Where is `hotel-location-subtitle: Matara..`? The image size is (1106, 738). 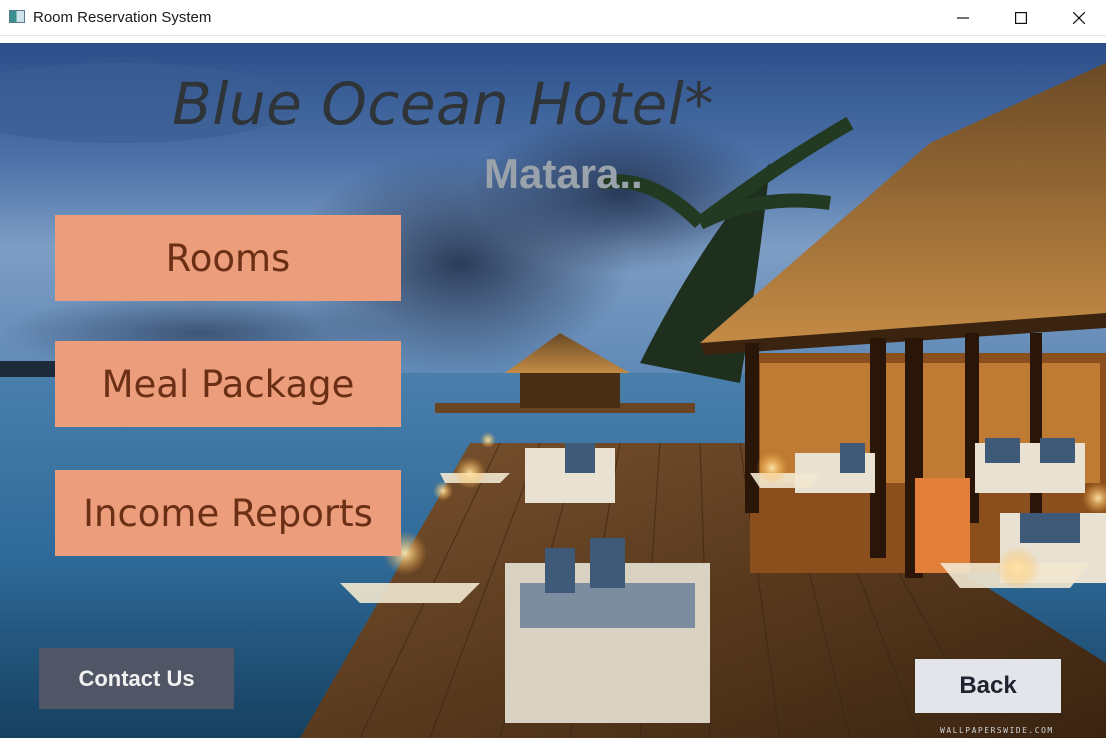
hotel-location-subtitle: Matara.. is located at coordinates (563, 173).